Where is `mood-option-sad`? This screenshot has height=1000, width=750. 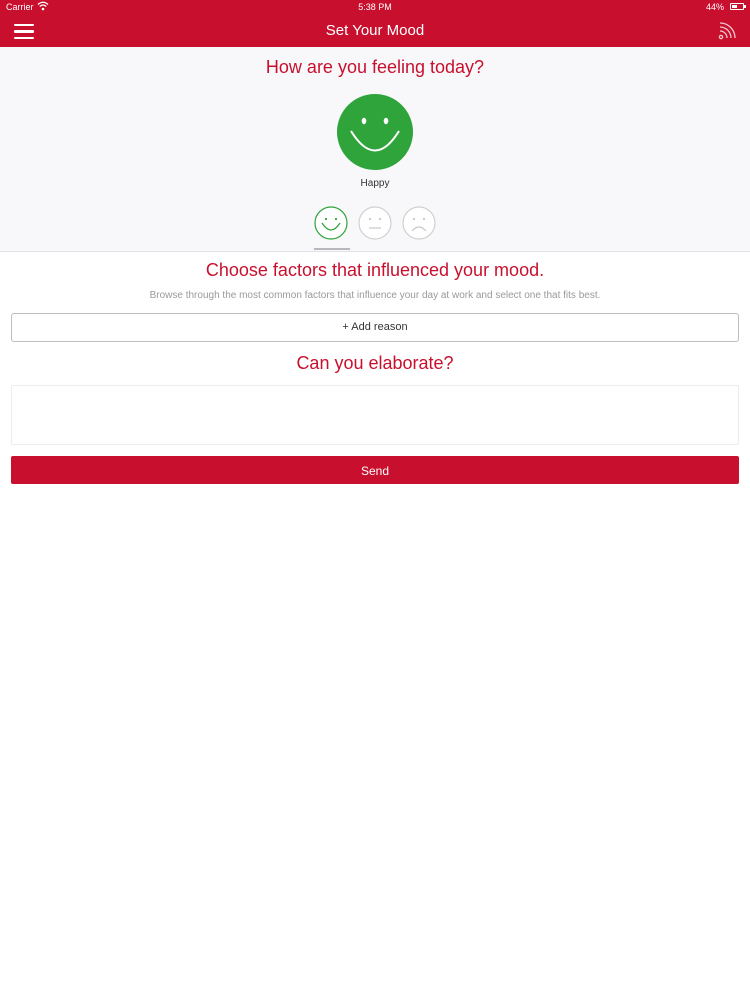 mood-option-sad is located at coordinates (419, 223).